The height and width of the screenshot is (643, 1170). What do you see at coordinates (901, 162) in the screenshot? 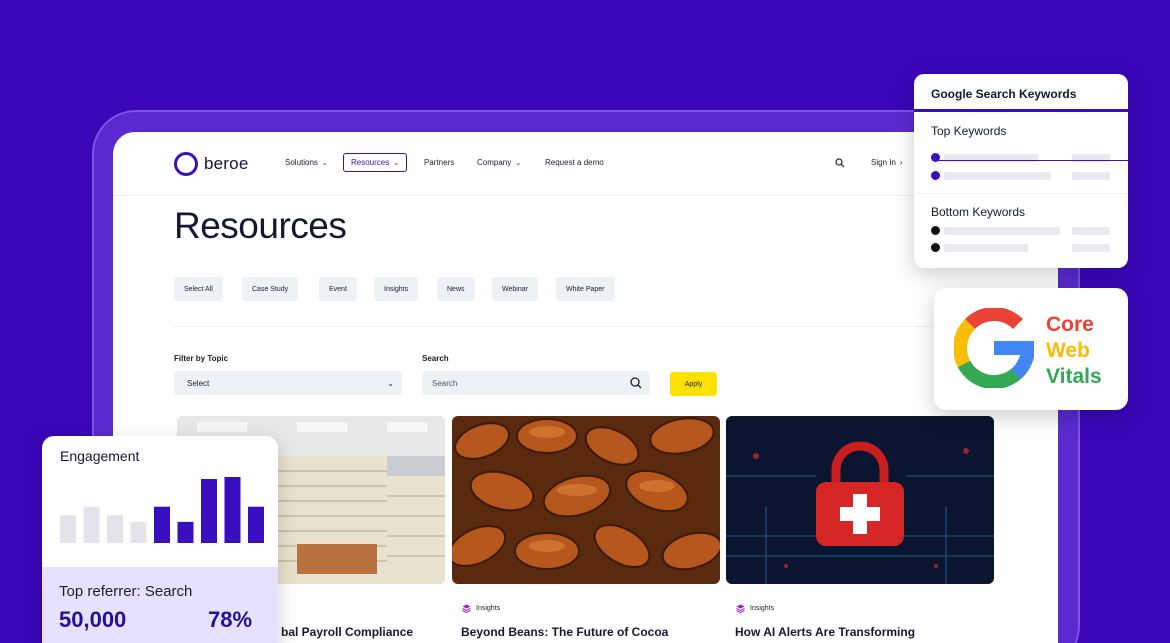
I see `chevron-right-icon: ›` at bounding box center [901, 162].